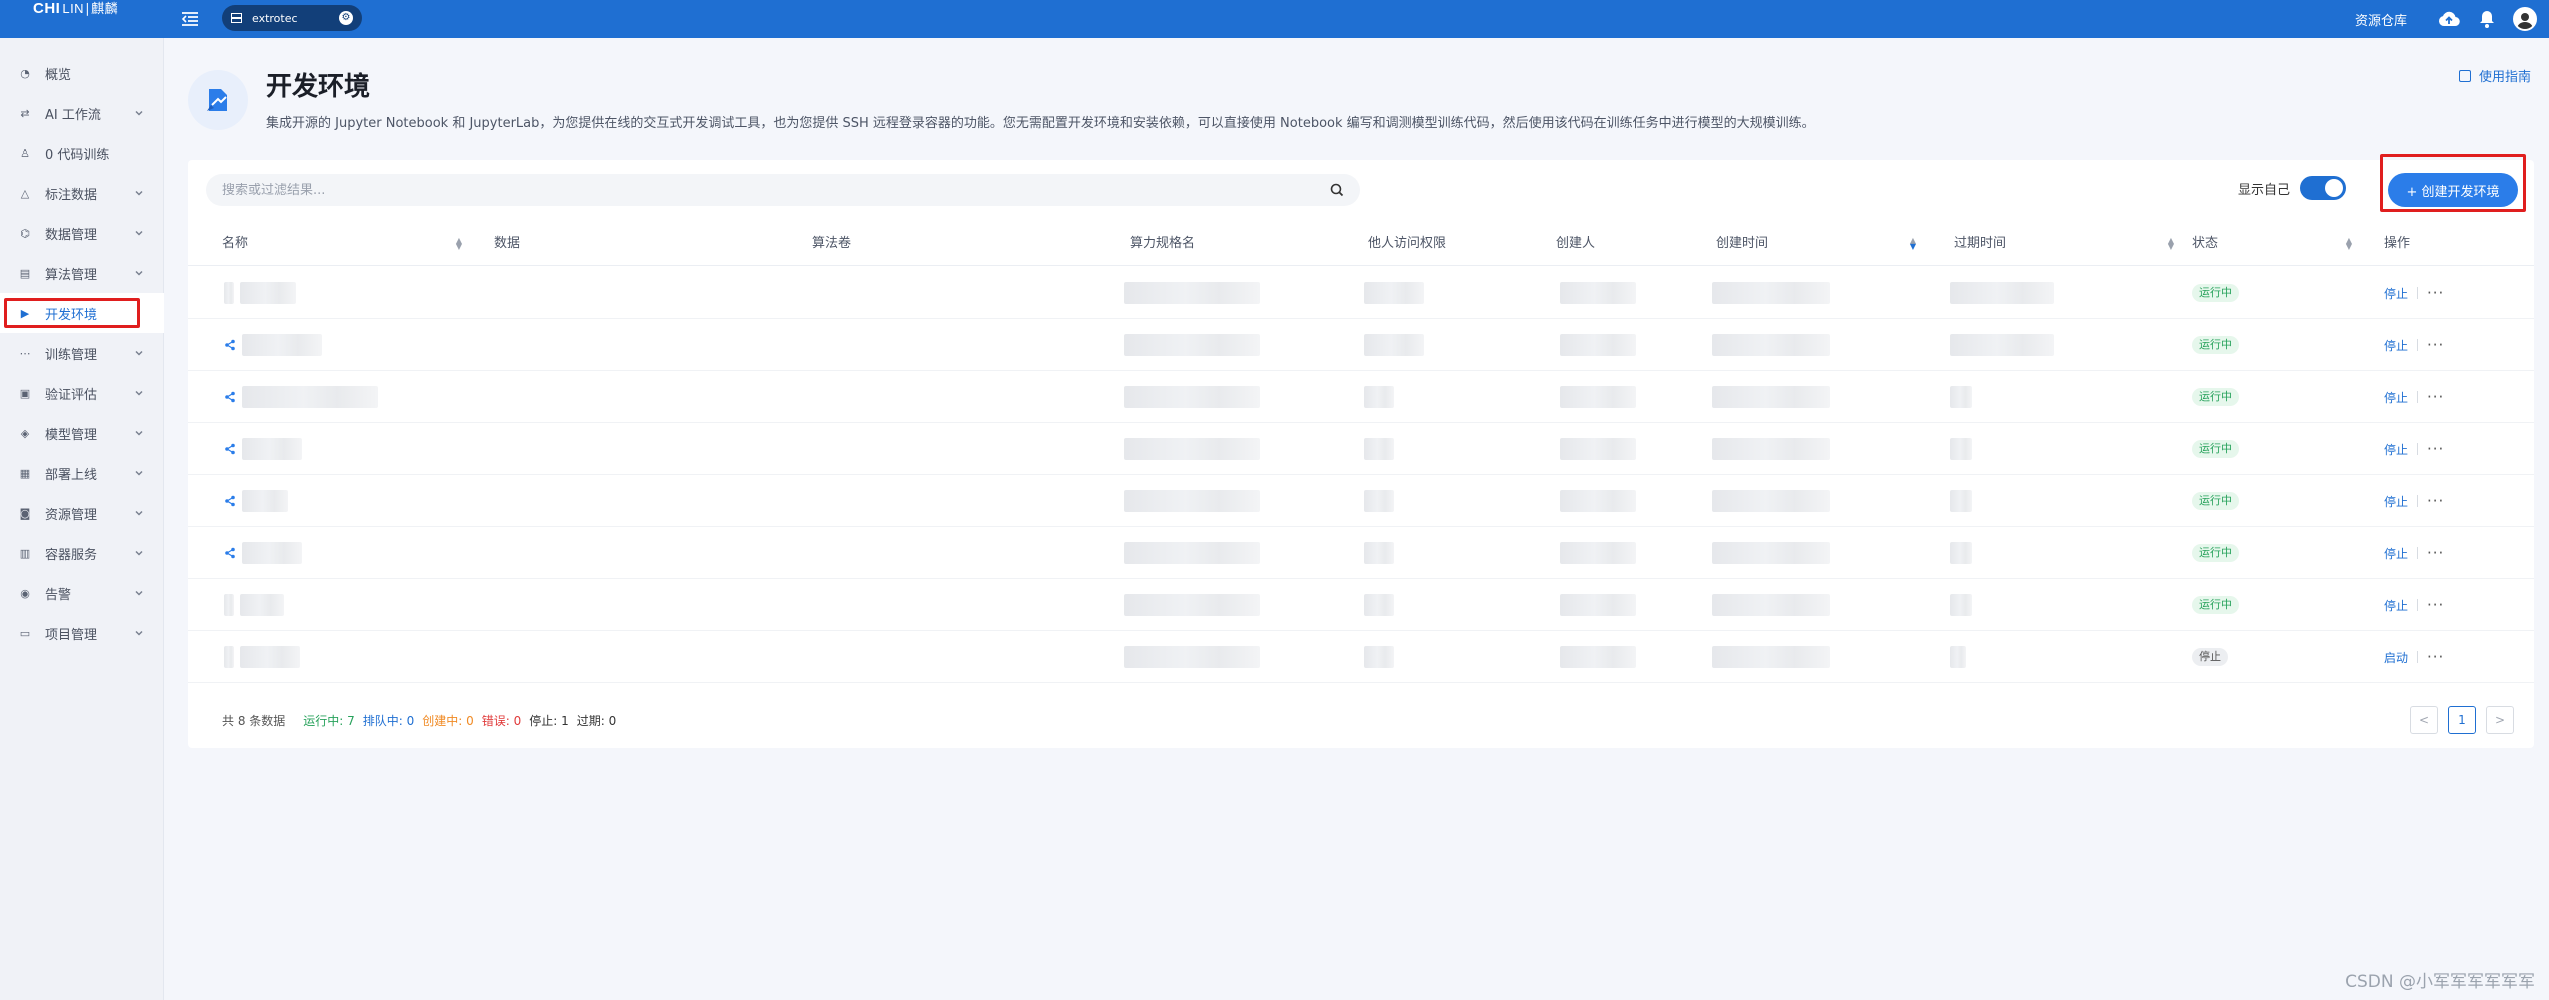 Image resolution: width=2549 pixels, height=1000 pixels. I want to click on sidebar-item-6: ▶ 开发环境, so click(82, 313).